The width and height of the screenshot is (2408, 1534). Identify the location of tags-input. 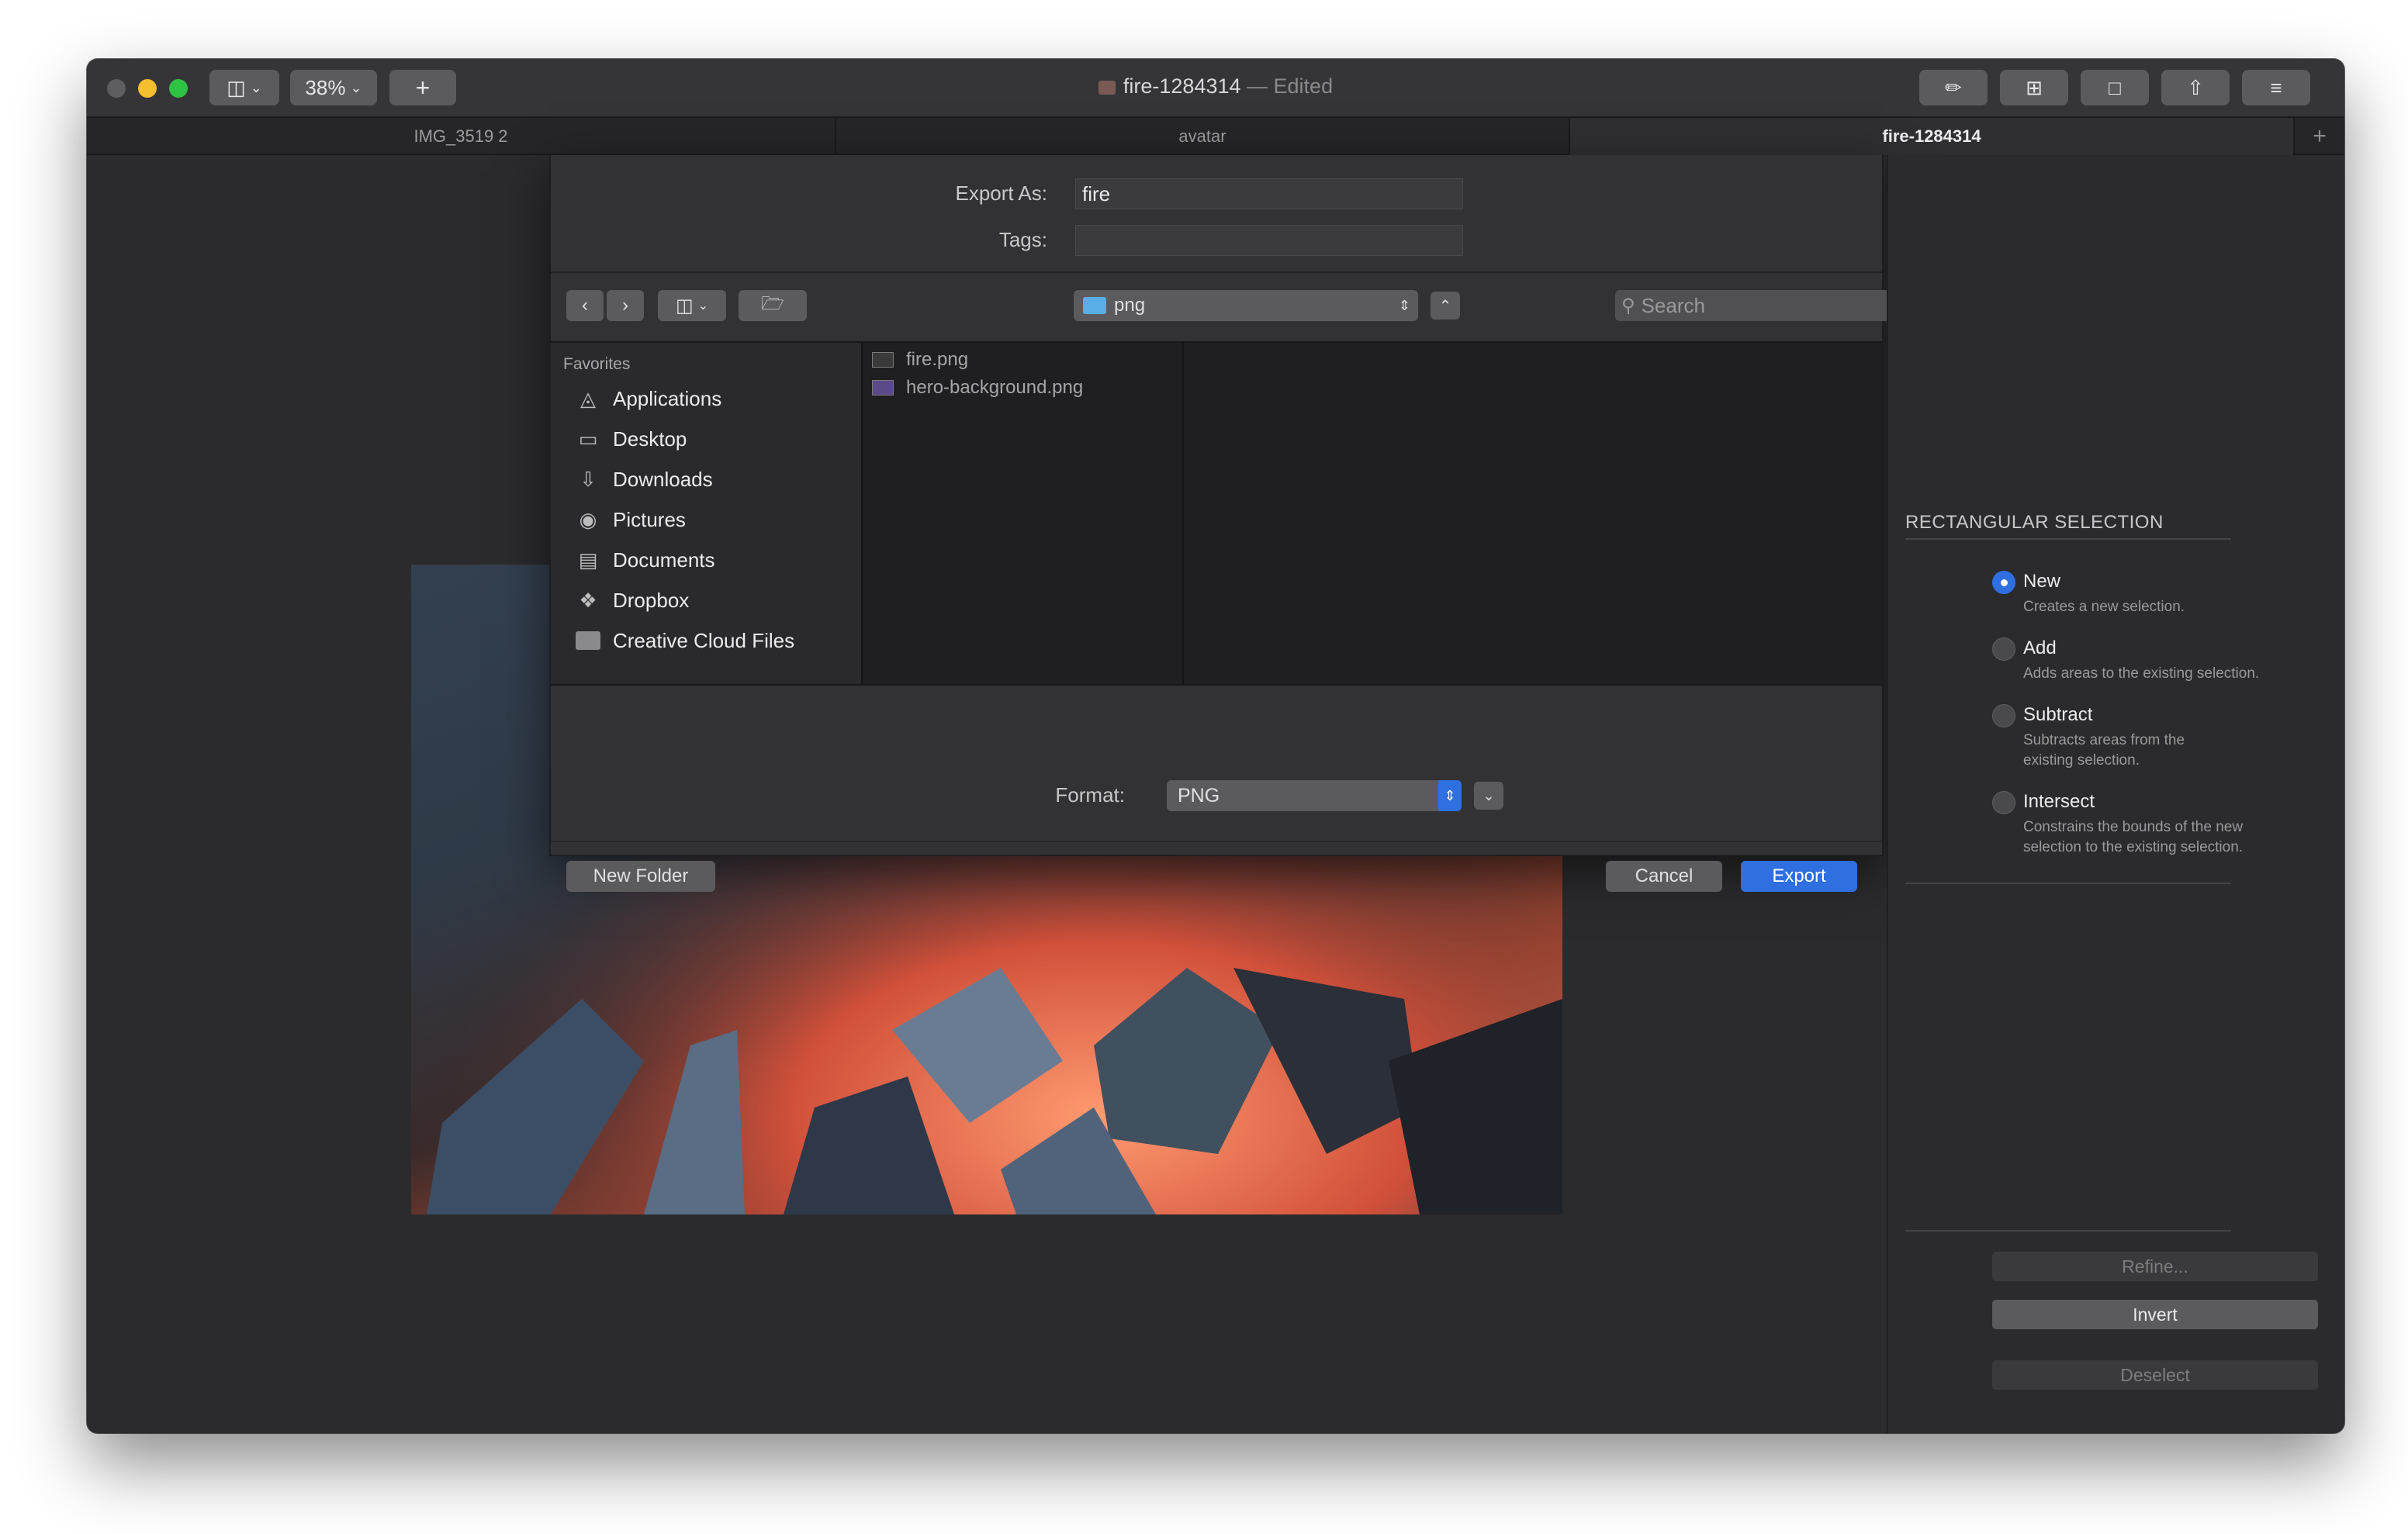
(1269, 240).